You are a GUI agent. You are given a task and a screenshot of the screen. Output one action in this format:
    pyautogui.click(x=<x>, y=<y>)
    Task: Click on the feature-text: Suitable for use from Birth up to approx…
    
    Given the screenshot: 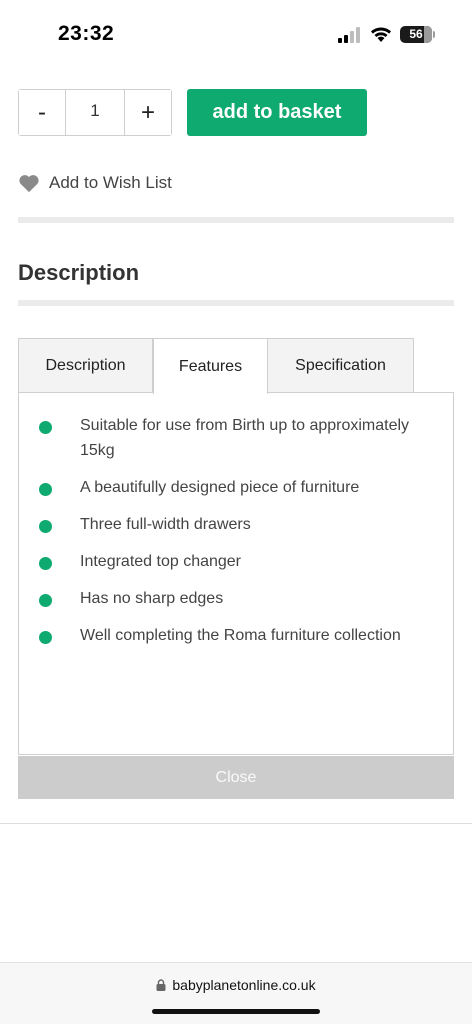 What is the action you would take?
    pyautogui.click(x=245, y=438)
    